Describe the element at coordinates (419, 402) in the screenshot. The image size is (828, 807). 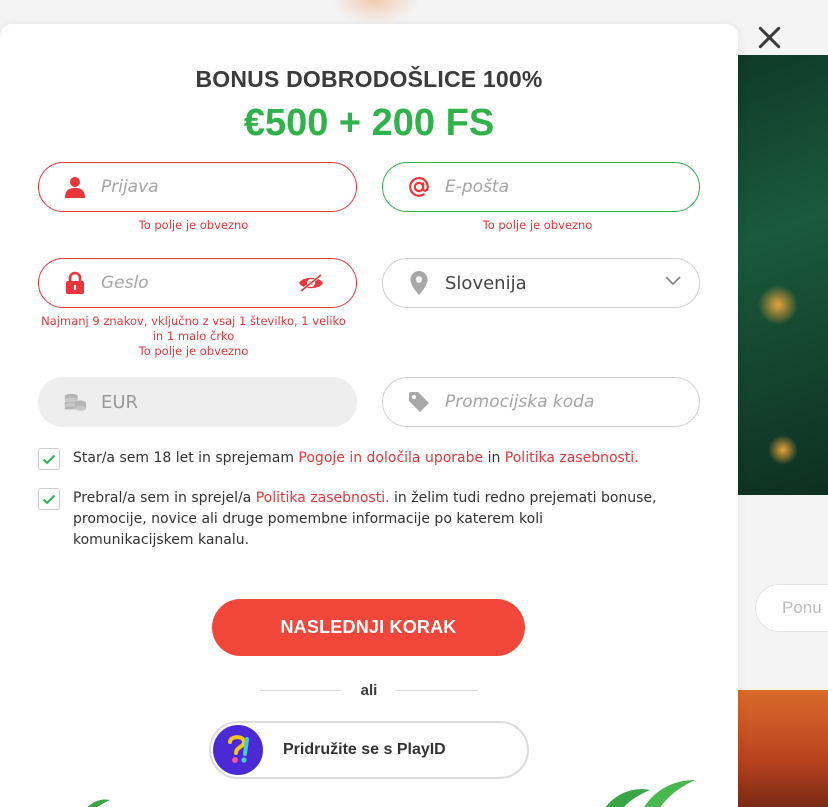
I see `tag-icon` at that location.